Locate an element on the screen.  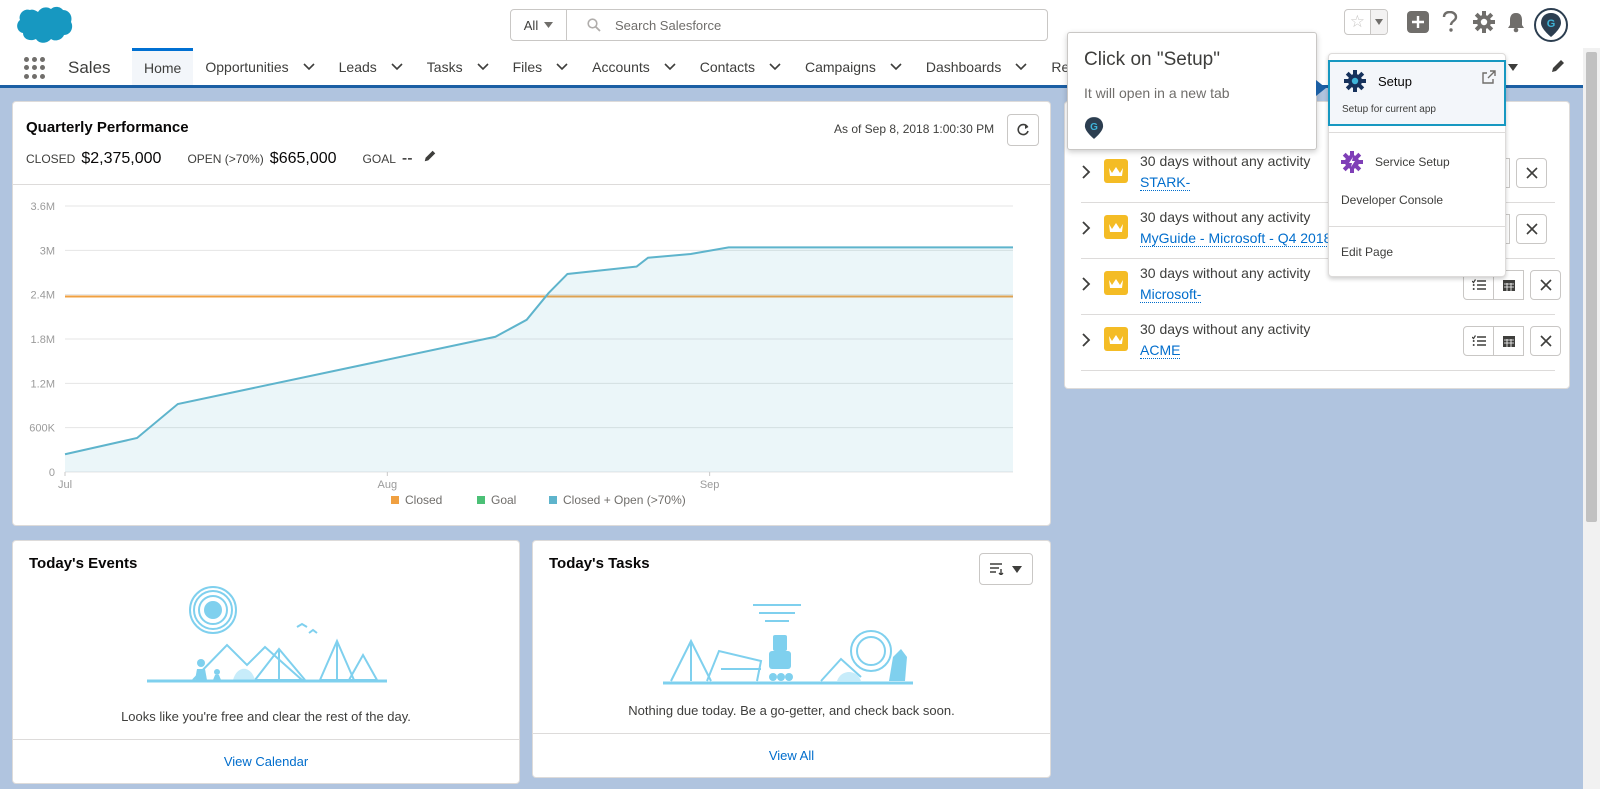
bell-icon is located at coordinates (1516, 23).